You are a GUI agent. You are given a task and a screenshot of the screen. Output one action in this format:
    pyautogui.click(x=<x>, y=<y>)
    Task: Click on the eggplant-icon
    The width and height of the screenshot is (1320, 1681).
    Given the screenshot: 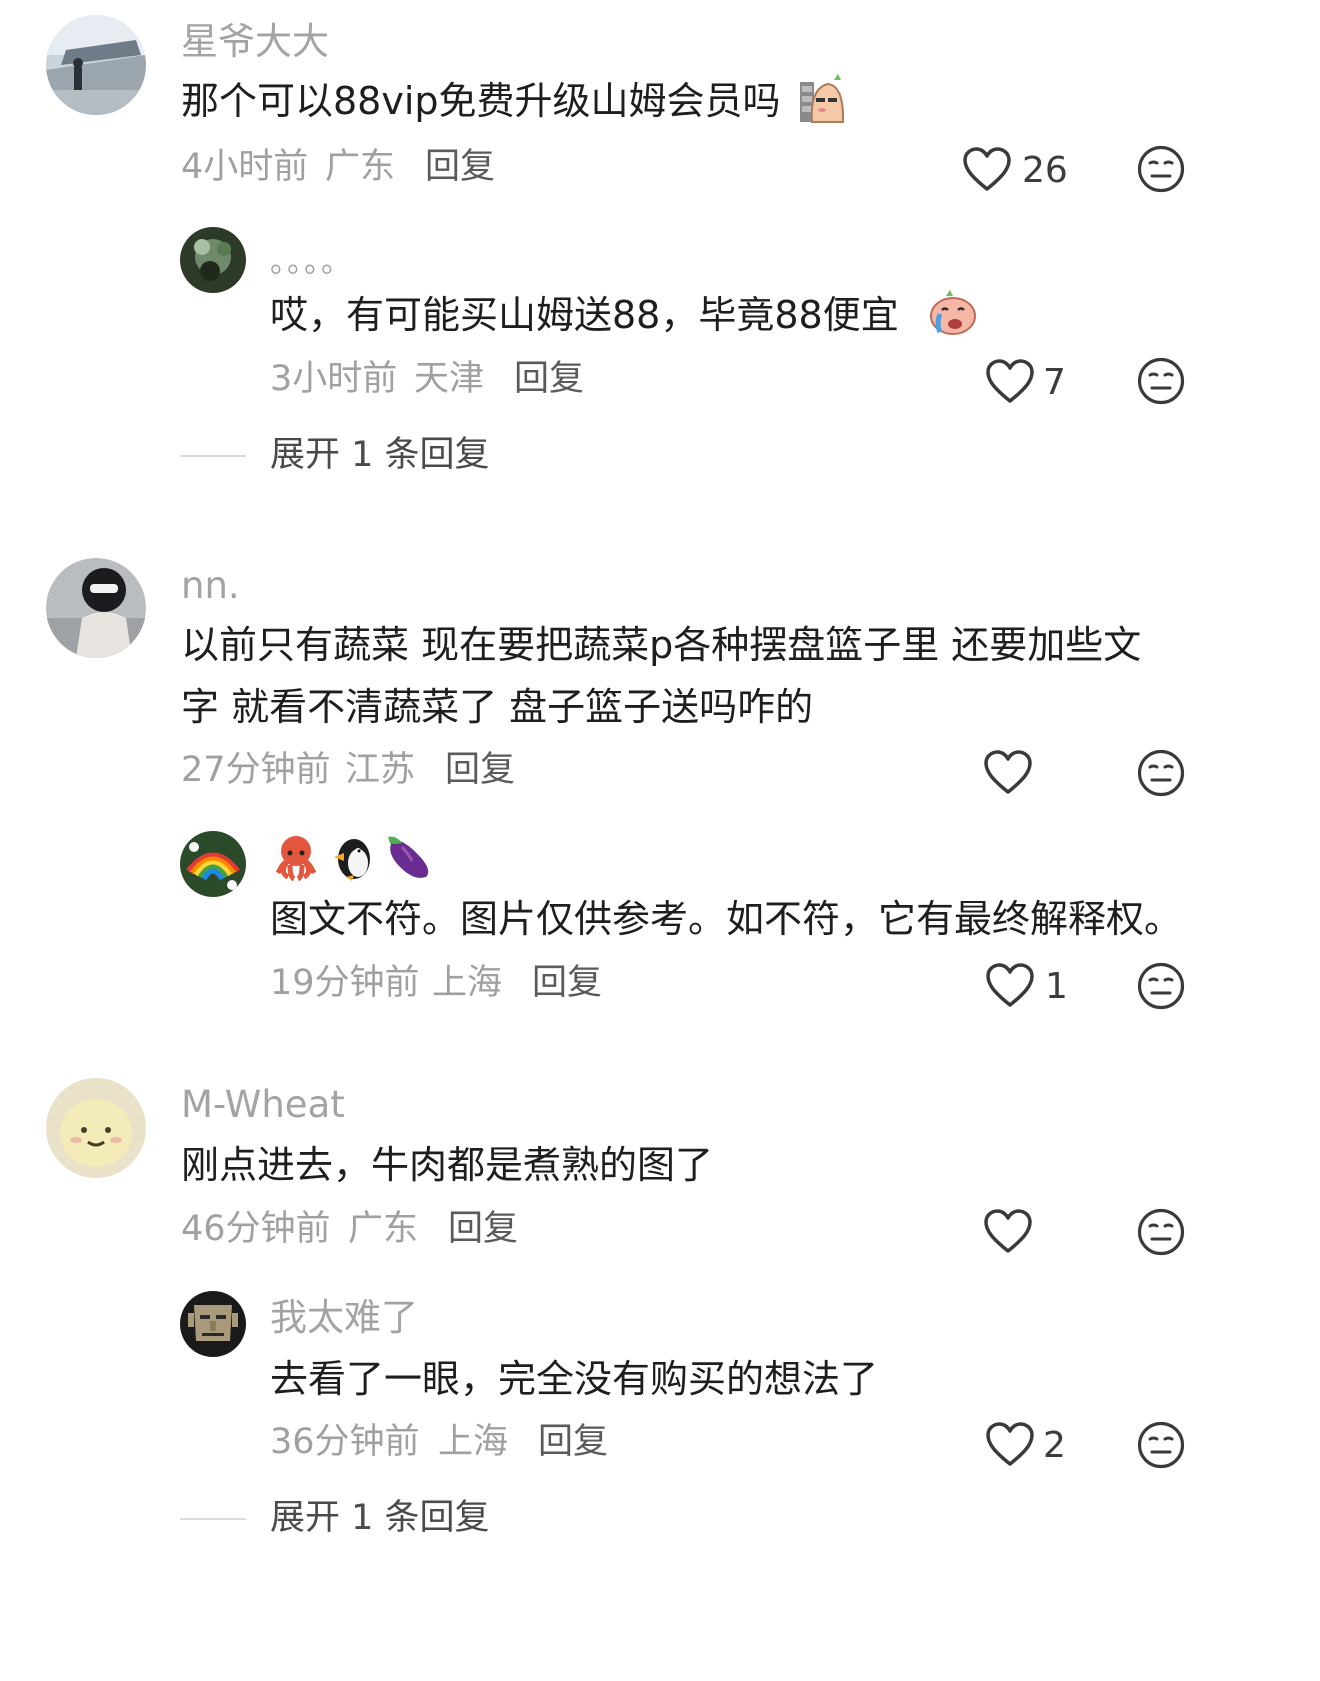 What is the action you would take?
    pyautogui.click(x=408, y=857)
    